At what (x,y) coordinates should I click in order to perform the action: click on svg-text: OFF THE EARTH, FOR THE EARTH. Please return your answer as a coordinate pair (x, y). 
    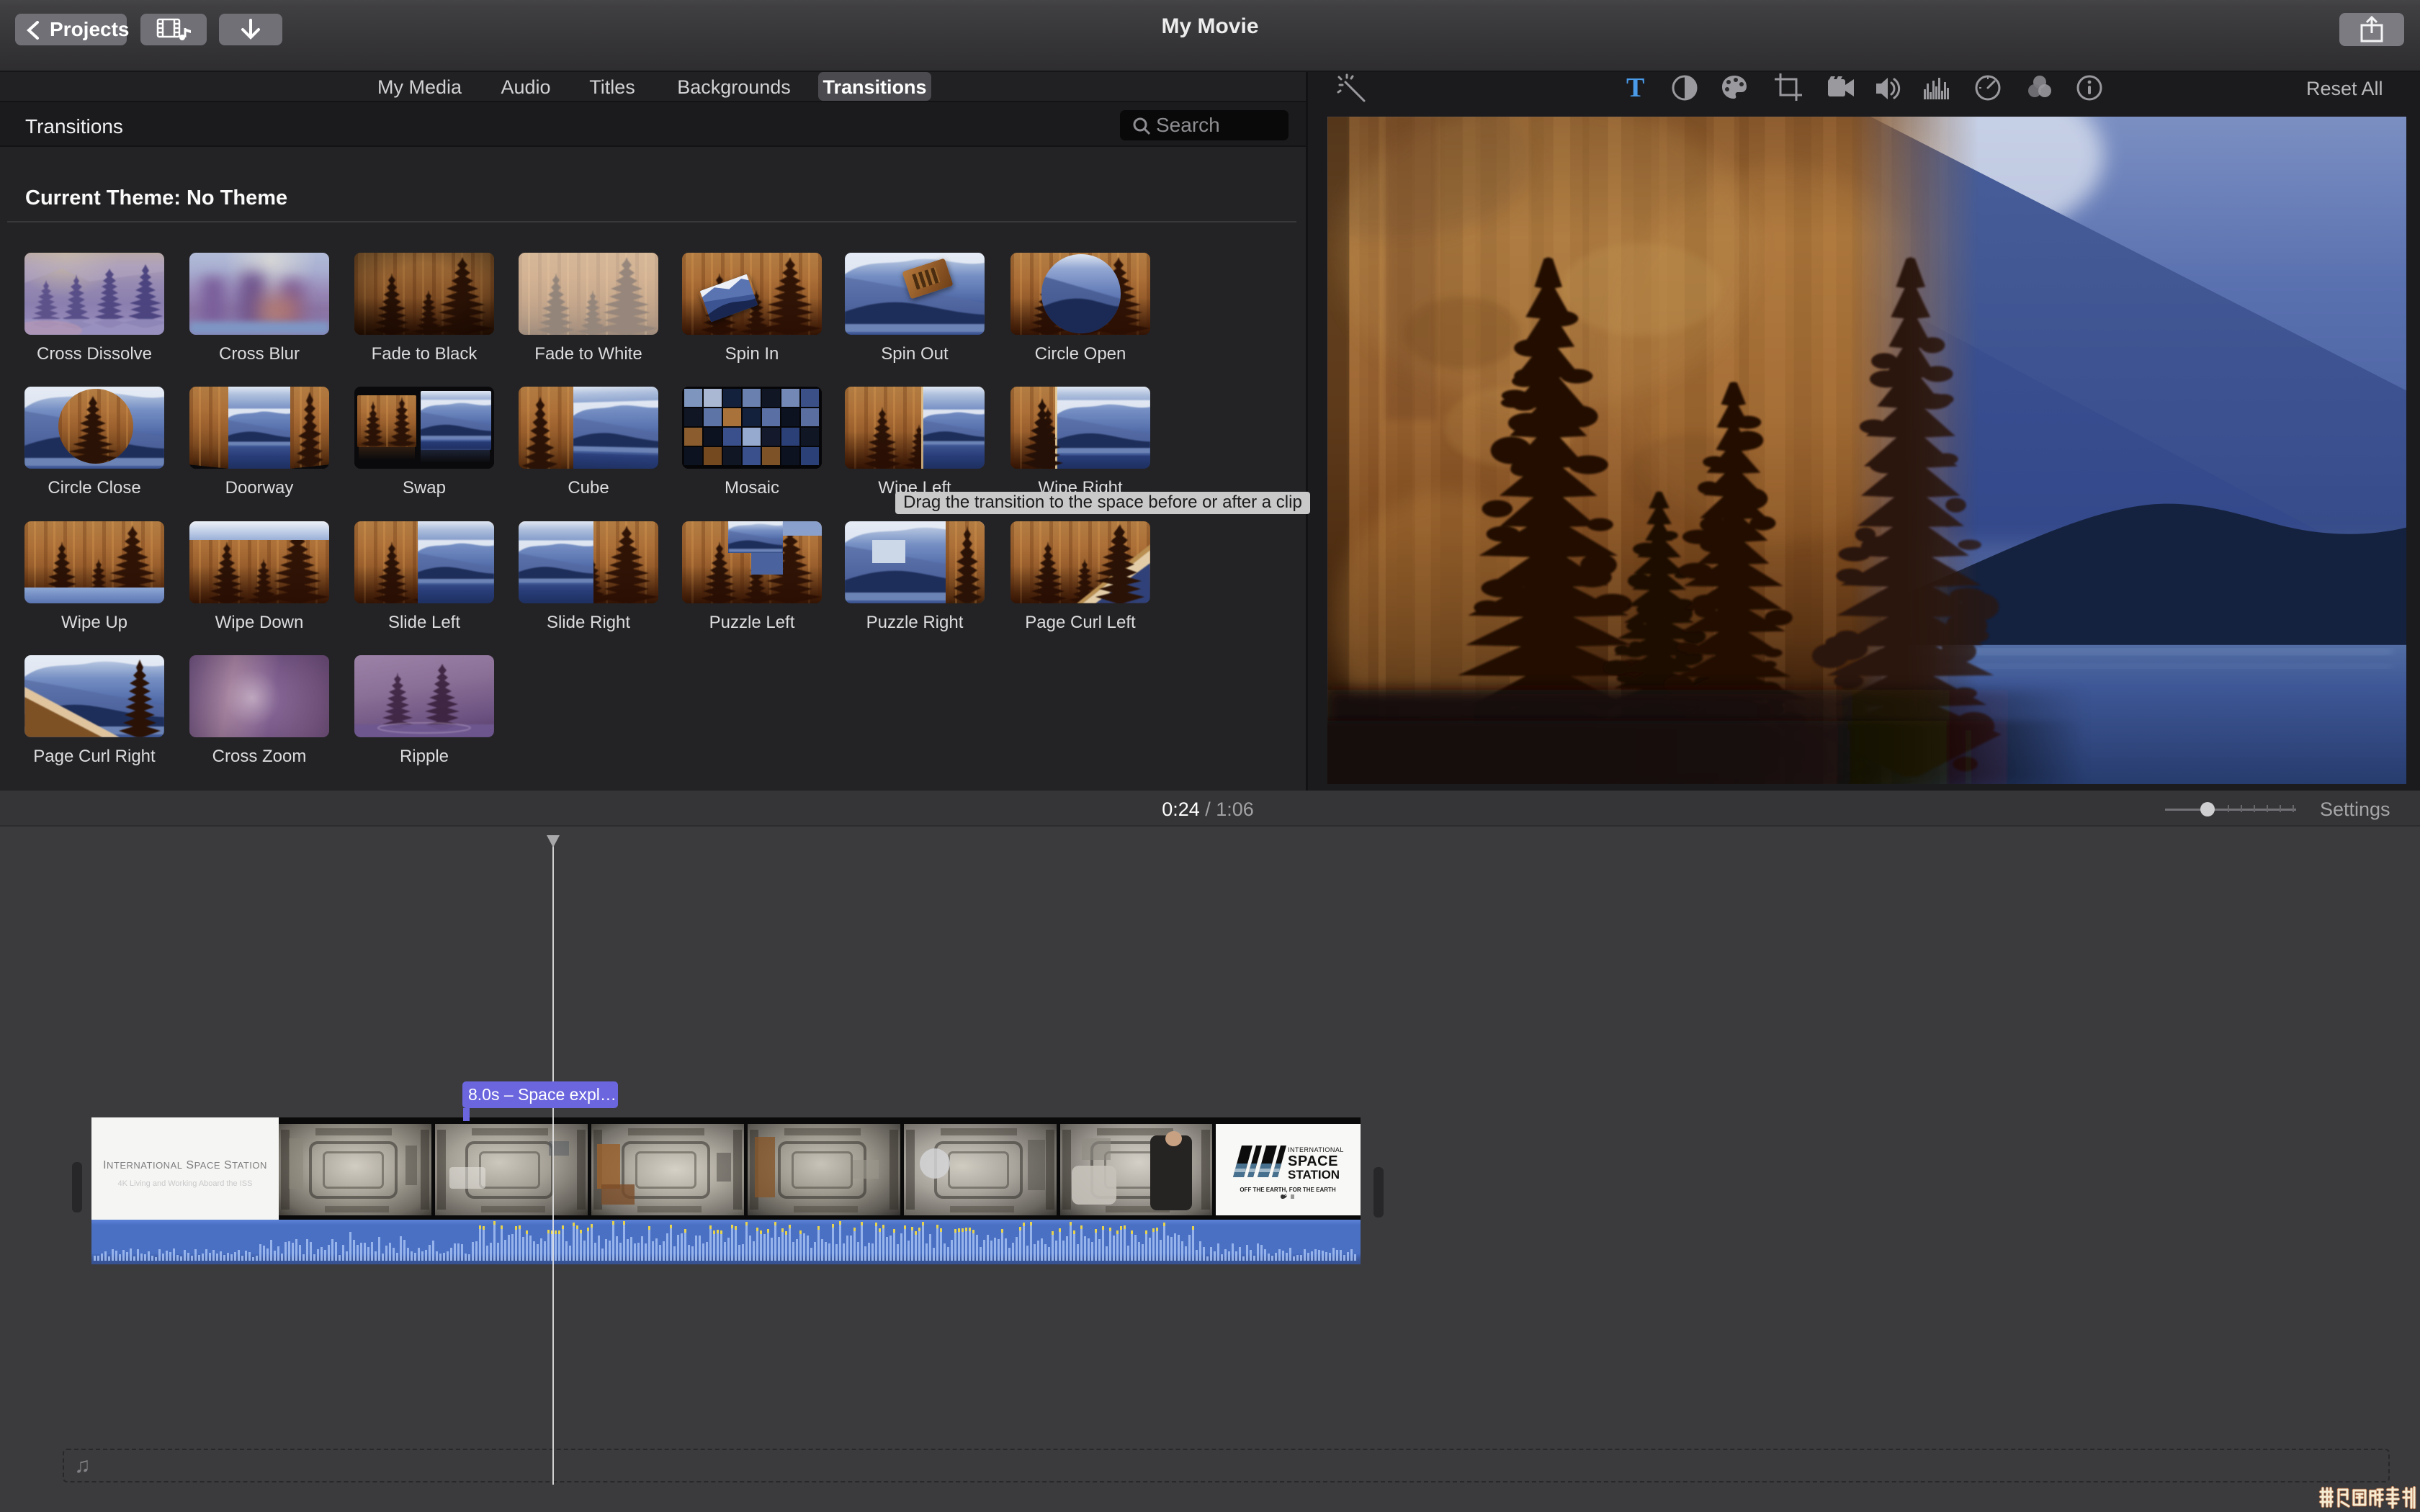
    Looking at the image, I should click on (1288, 1190).